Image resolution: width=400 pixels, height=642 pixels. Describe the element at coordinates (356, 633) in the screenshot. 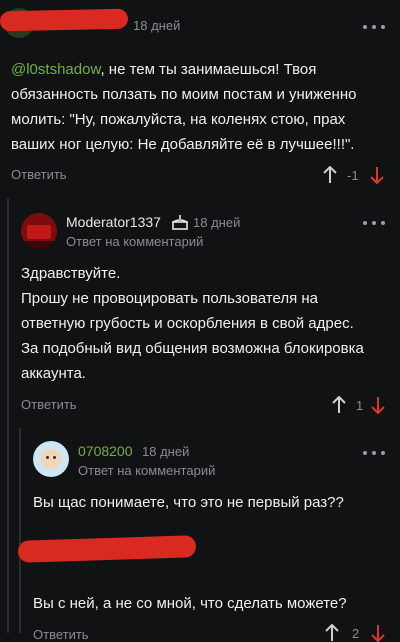

I see `rating-value: 2` at that location.